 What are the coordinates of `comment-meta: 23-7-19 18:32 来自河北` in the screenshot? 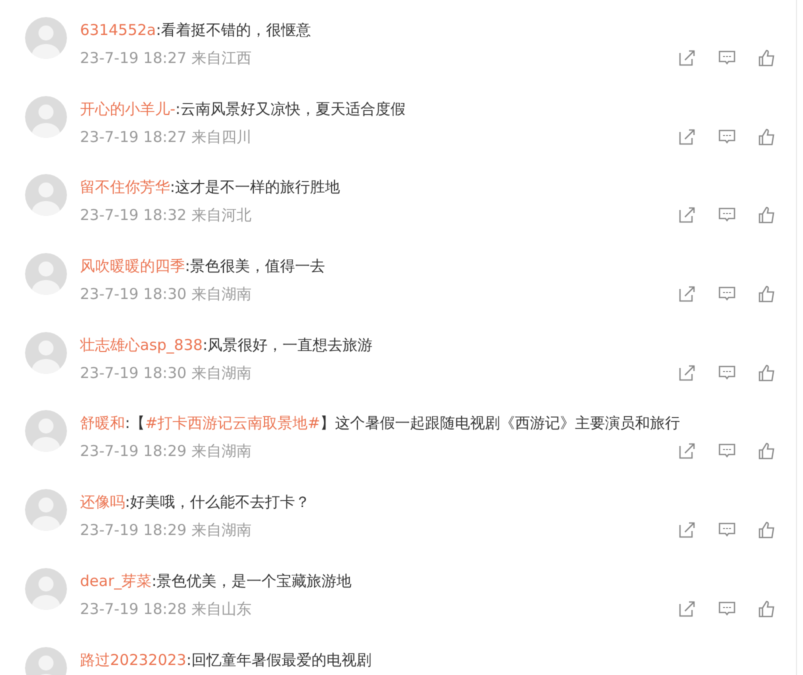 It's located at (166, 215).